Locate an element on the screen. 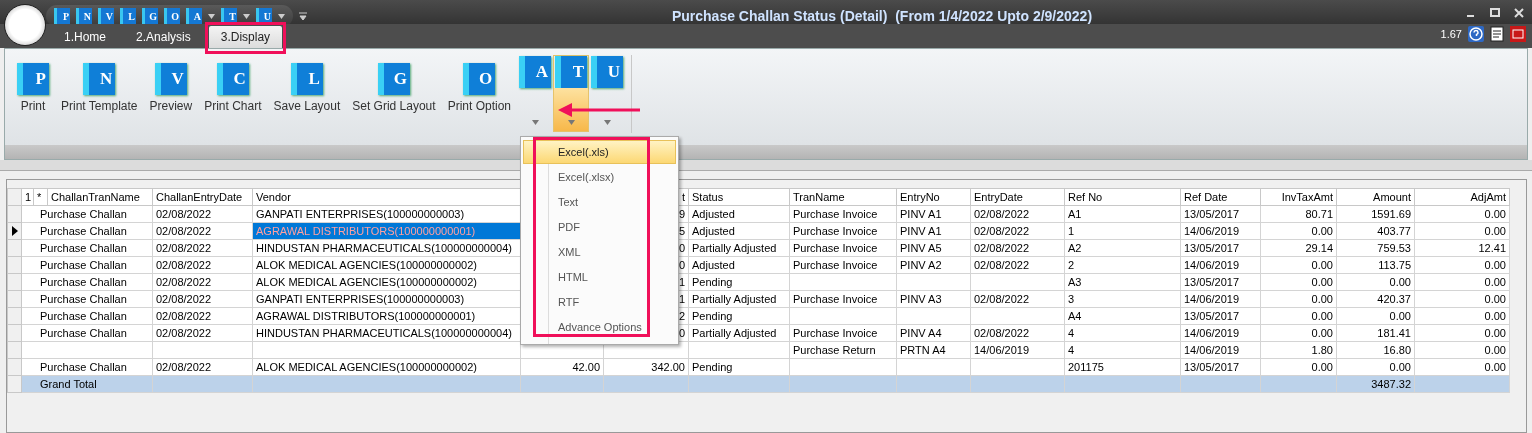 Image resolution: width=1532 pixels, height=433 pixels. letter-icon: G is located at coordinates (393, 79).